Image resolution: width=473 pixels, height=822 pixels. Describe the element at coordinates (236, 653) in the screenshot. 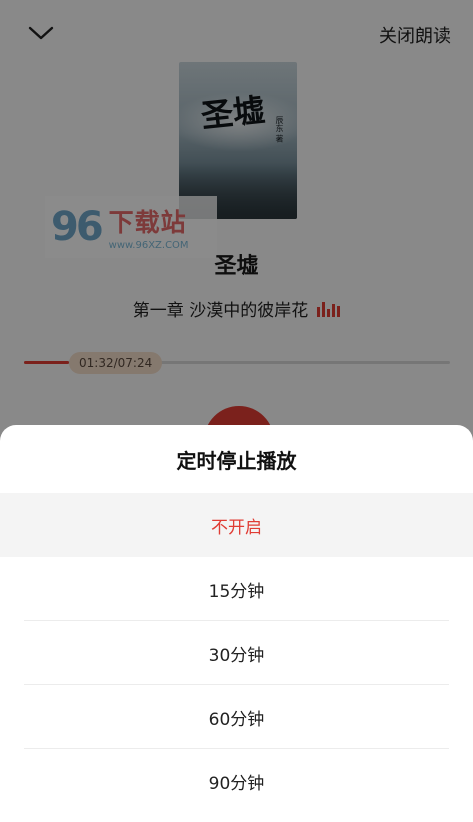

I see `timer-option-30min: 30分钟` at that location.